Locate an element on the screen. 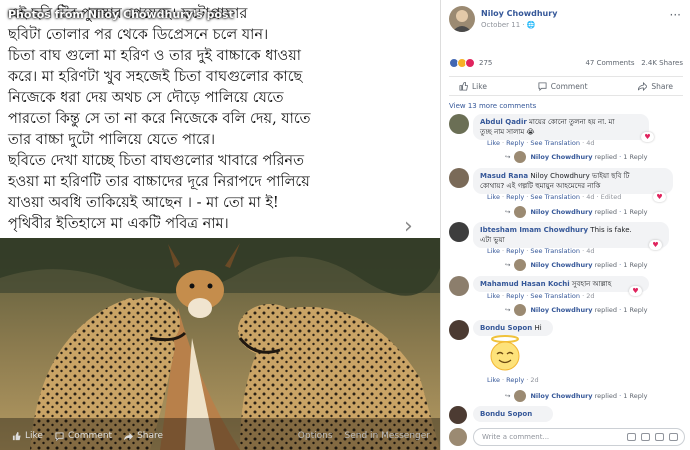 The image size is (690, 450). emoji-icon is located at coordinates (631, 437).